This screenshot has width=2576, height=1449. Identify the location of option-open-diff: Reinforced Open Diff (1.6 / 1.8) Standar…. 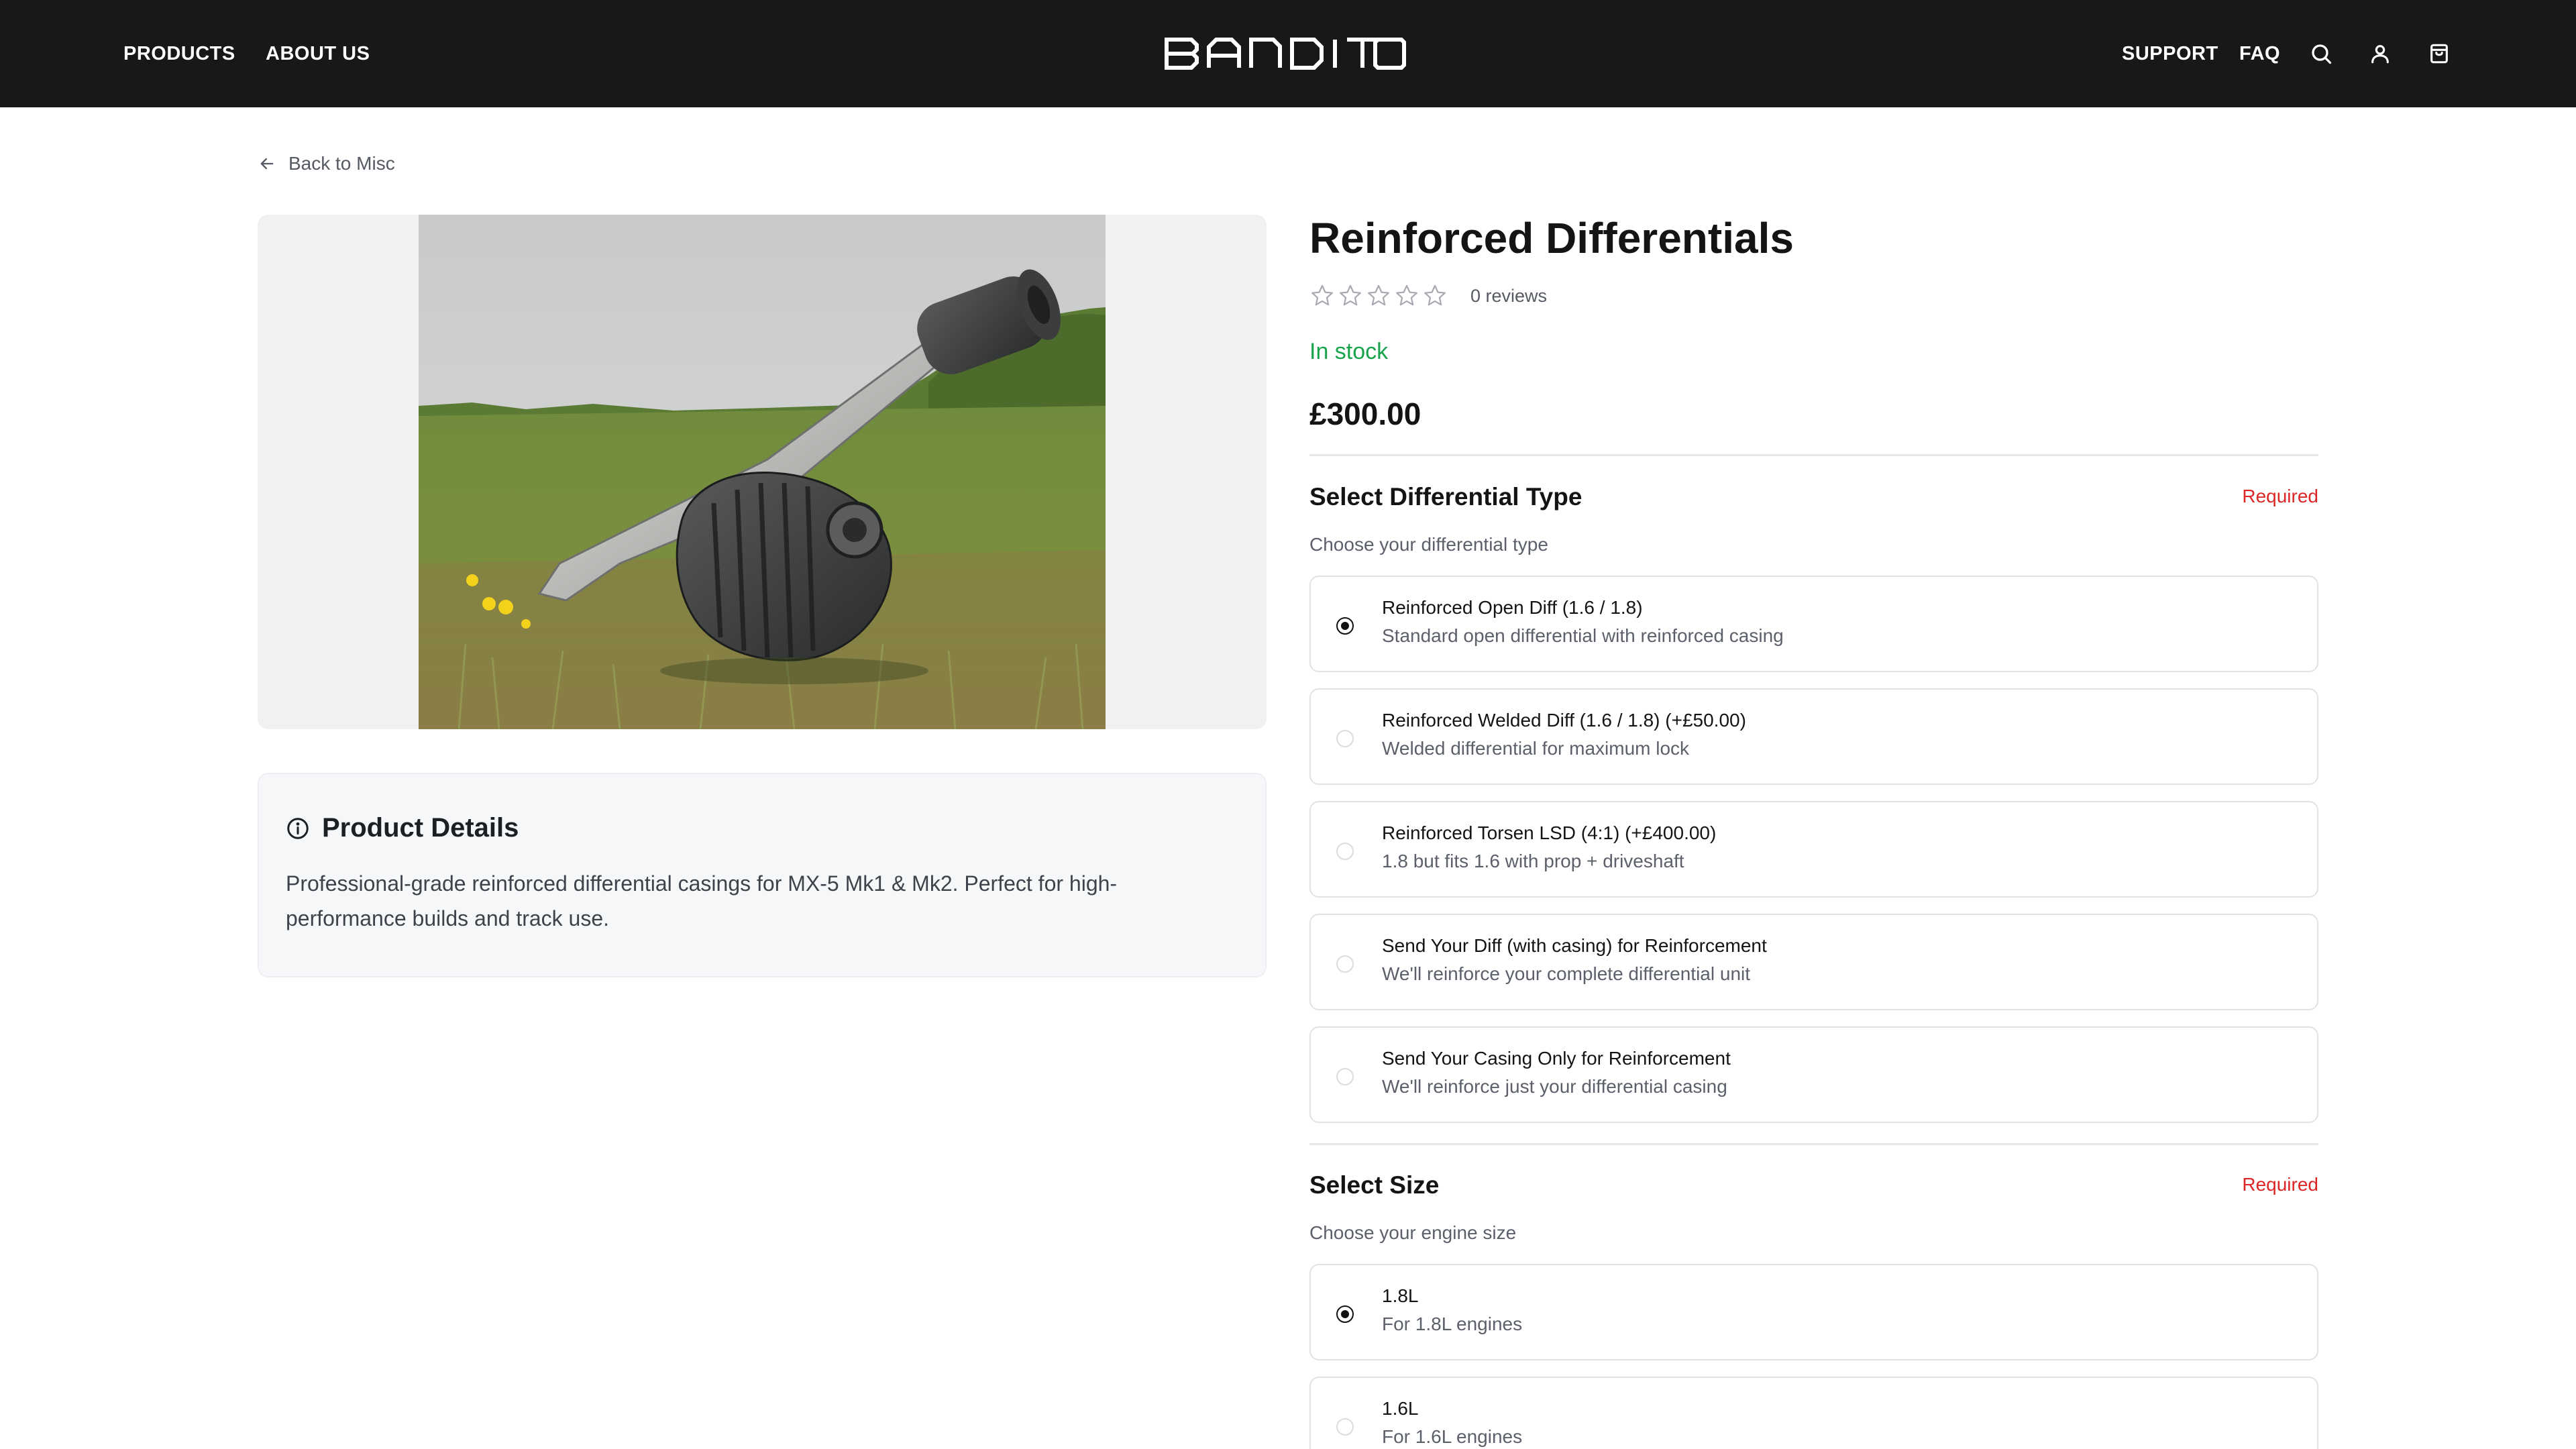
(1813, 624).